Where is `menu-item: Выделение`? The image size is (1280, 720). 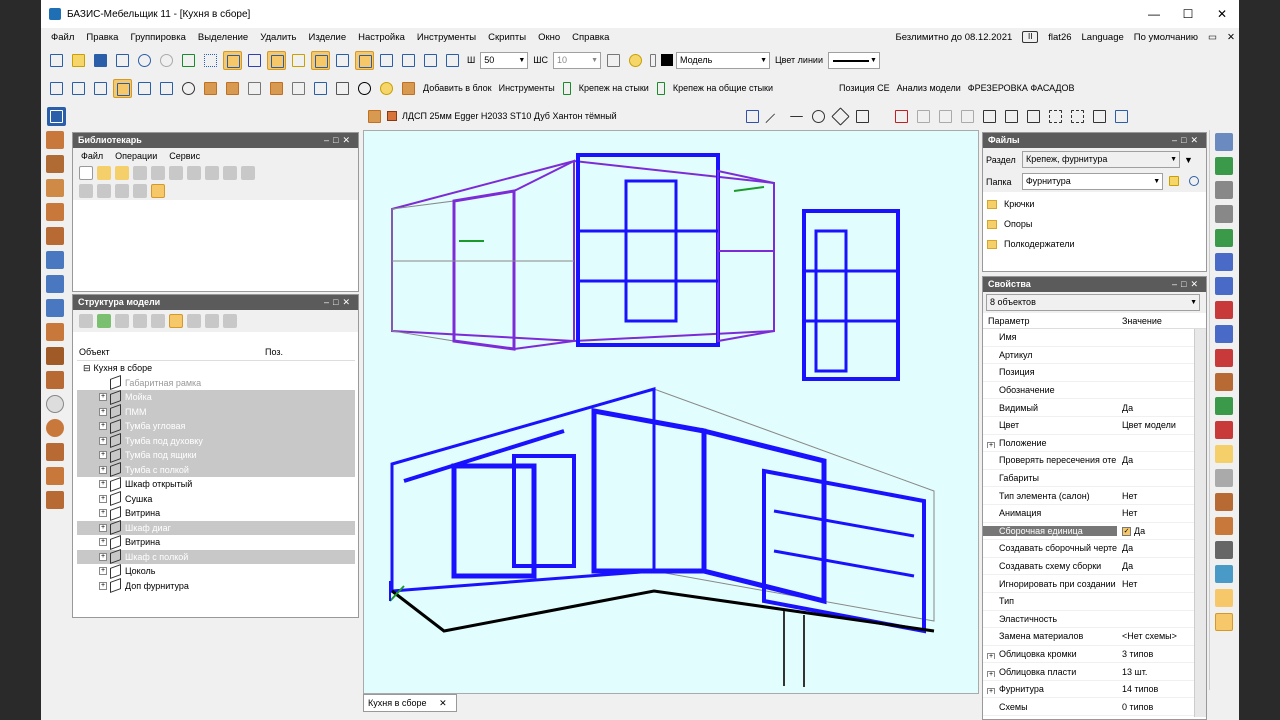 menu-item: Выделение is located at coordinates (223, 37).